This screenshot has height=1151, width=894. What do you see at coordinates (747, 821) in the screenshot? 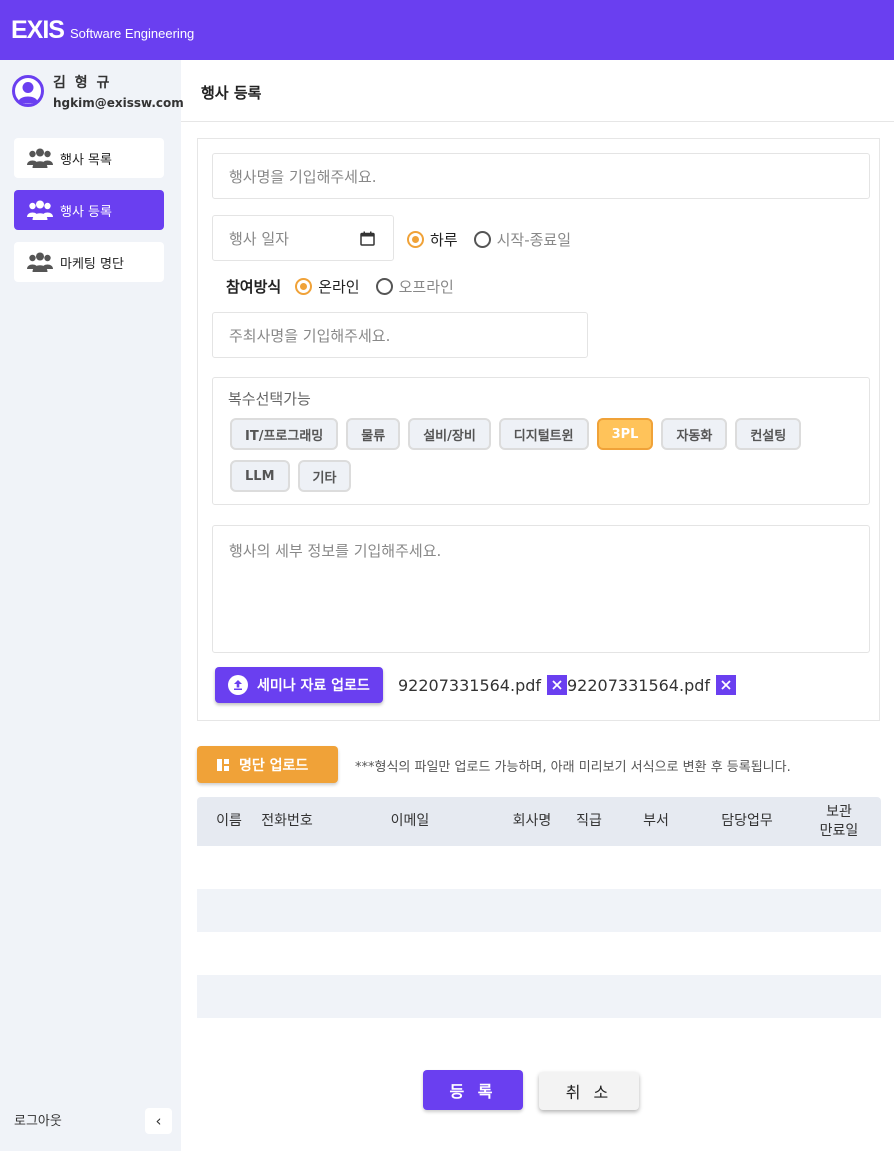
I see `column-header-role: 담당업무` at bounding box center [747, 821].